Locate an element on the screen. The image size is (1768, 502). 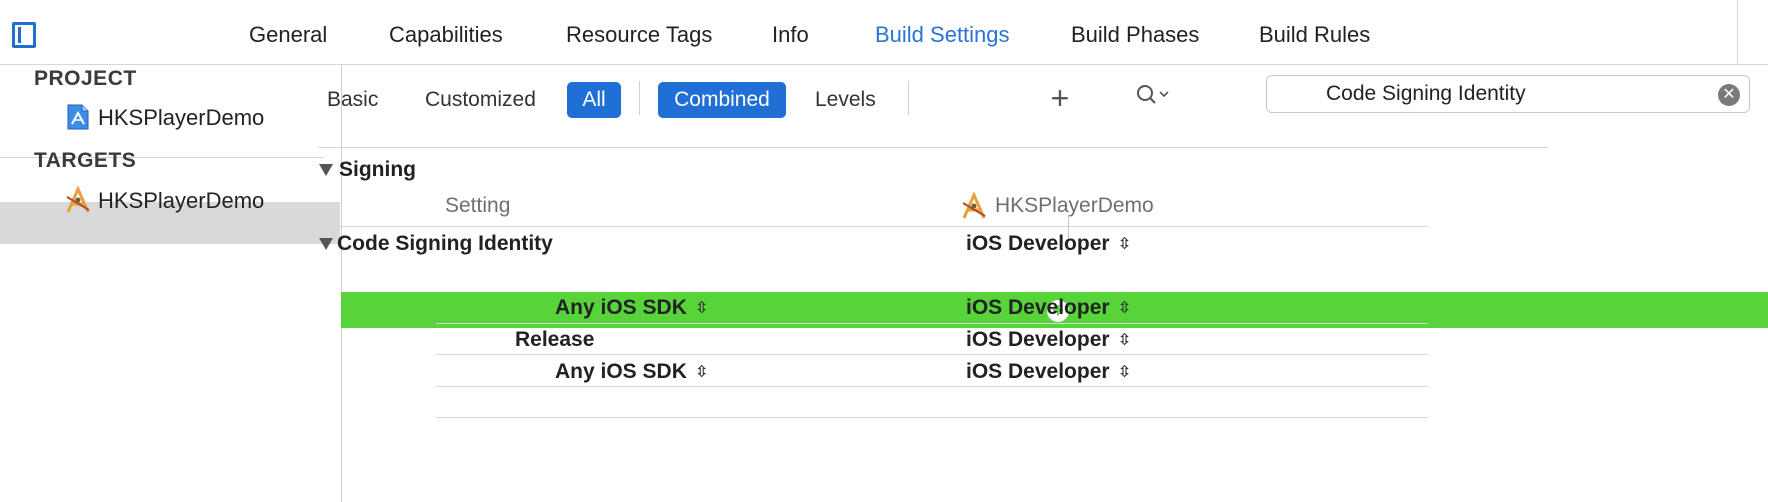
debug-value: iOS Developer ⇳ is located at coordinates (1048, 276).